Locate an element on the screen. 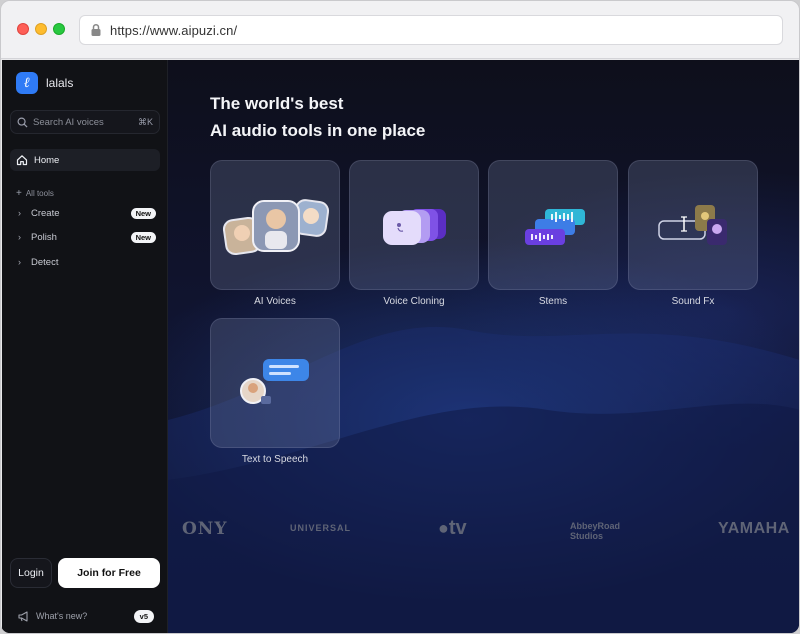 The height and width of the screenshot is (634, 800). text-to-speech-icon is located at coordinates (274, 381).